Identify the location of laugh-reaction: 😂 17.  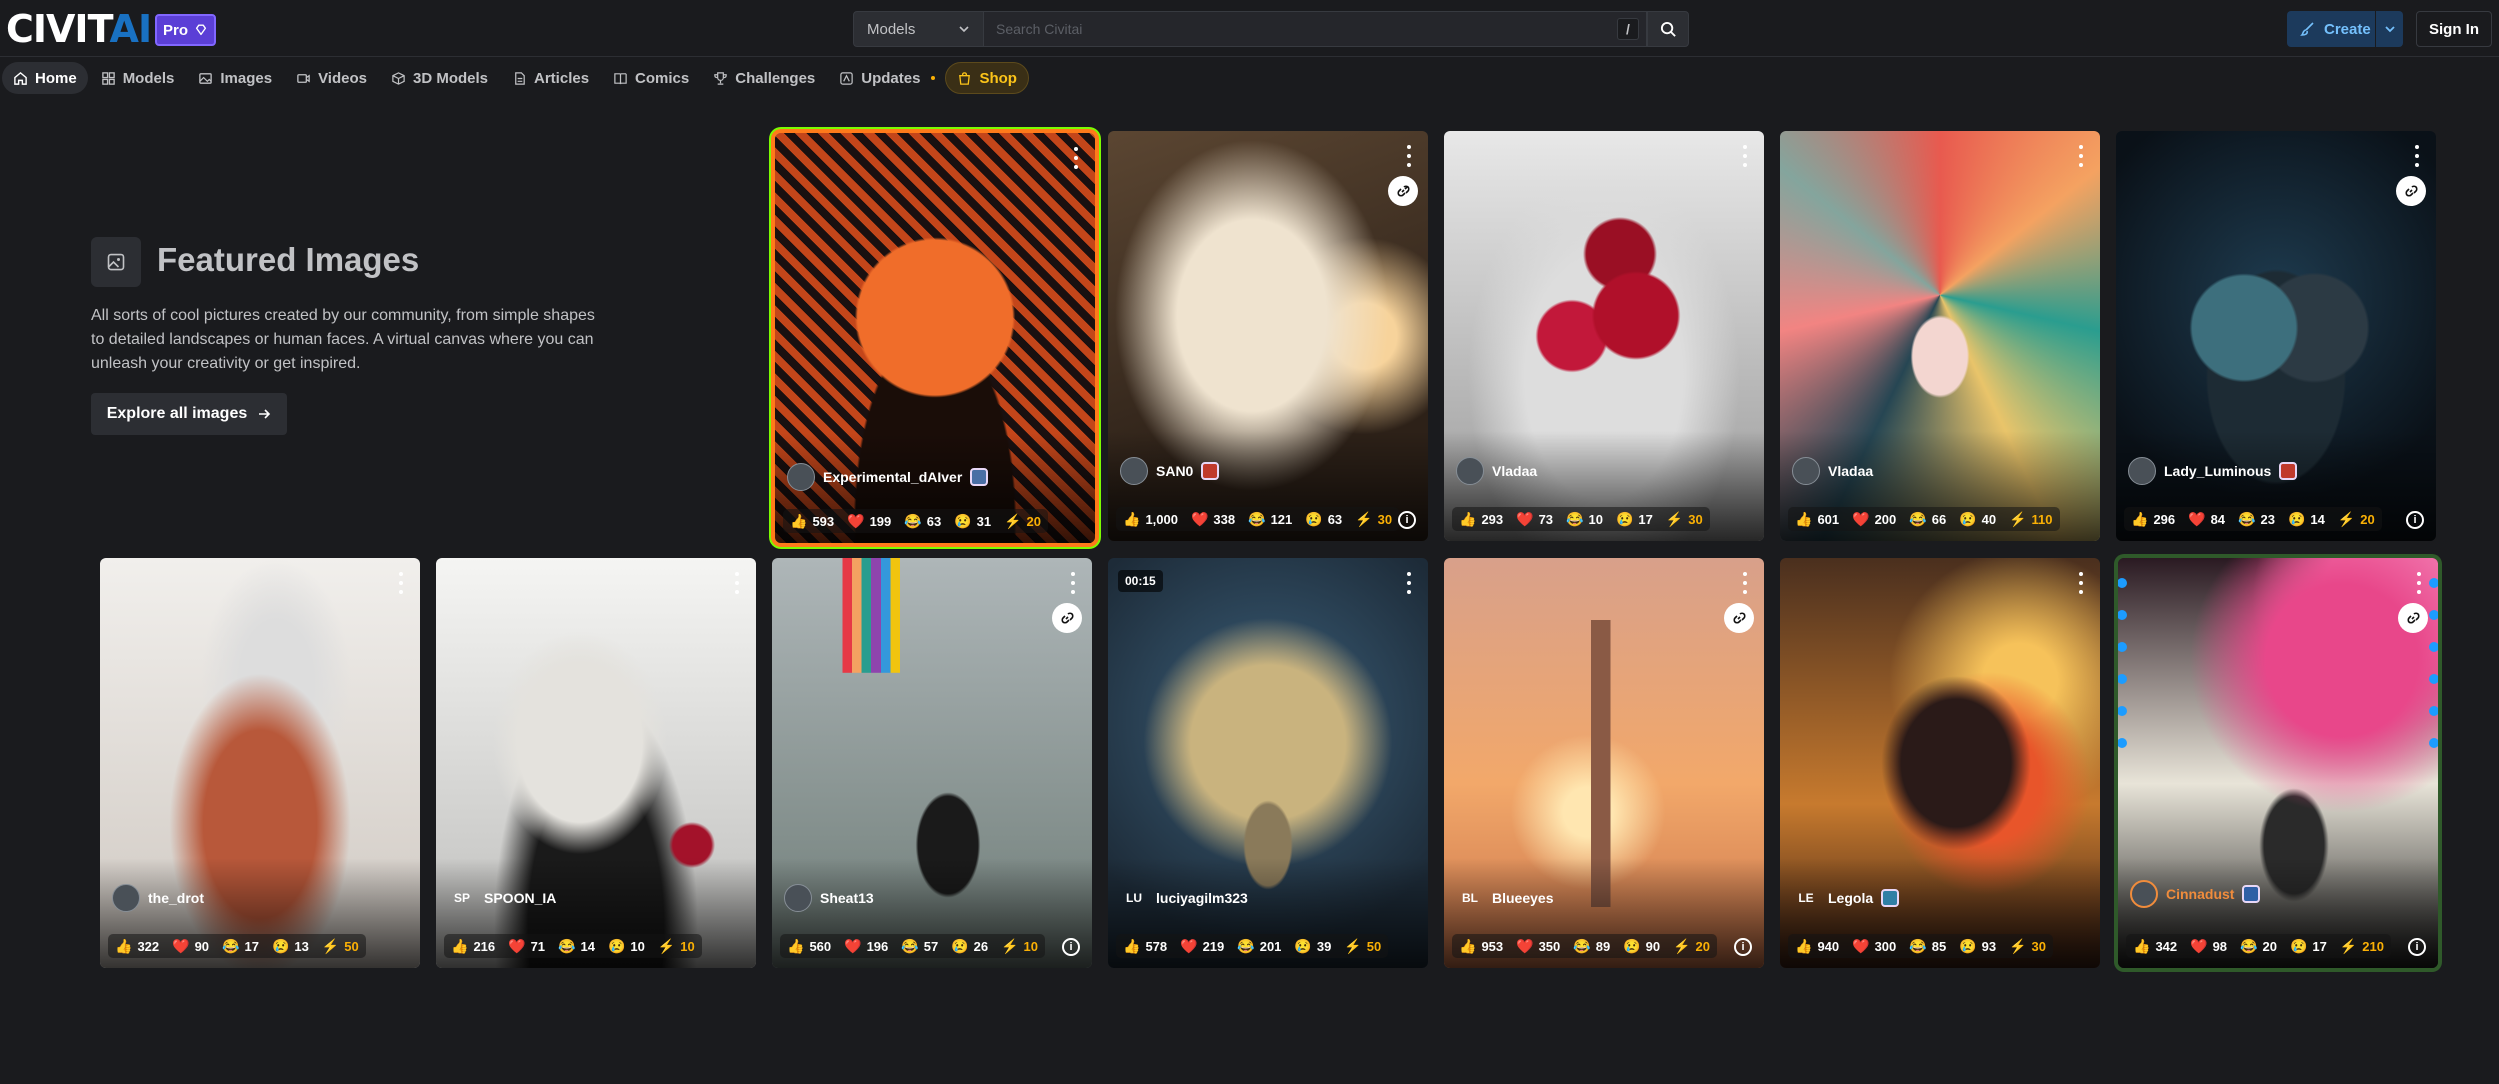
(240, 946).